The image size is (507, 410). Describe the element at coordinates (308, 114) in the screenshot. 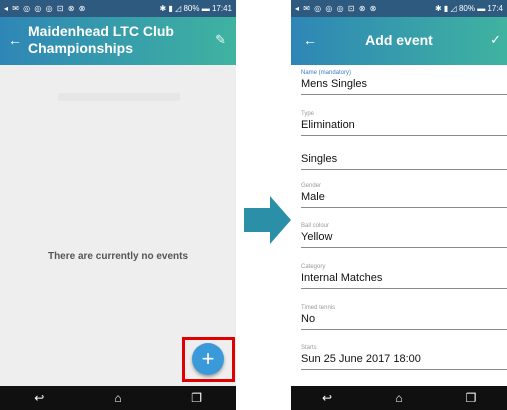

I see `type-label: Type` at that location.